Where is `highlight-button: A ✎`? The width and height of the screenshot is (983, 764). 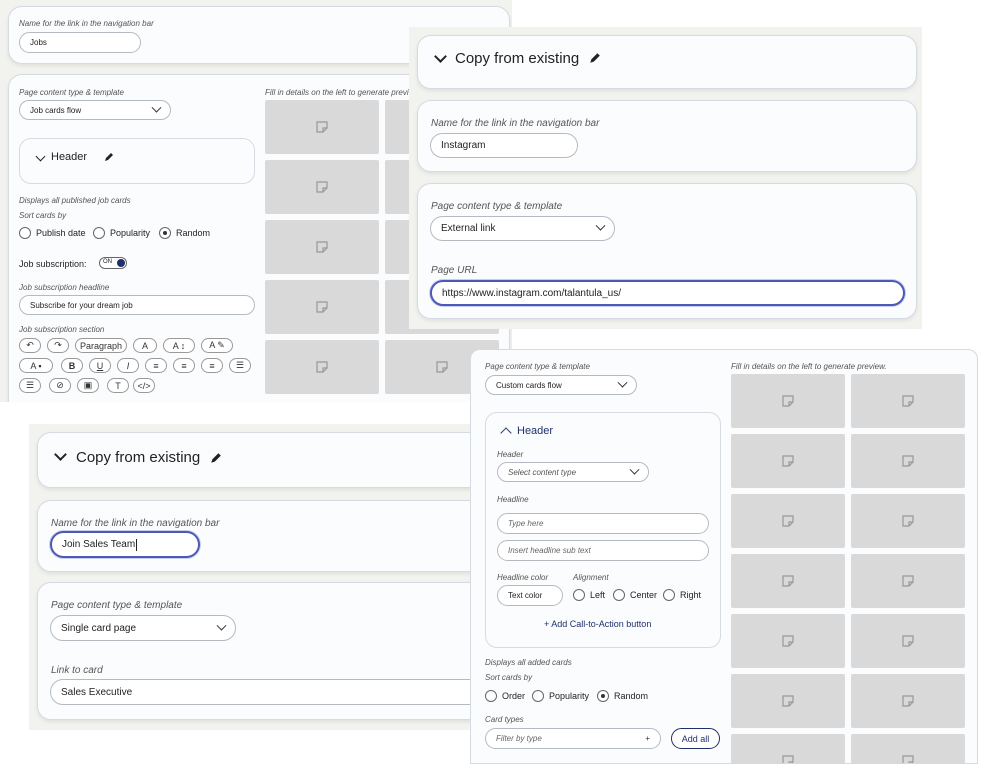
highlight-button: A ✎ is located at coordinates (217, 345).